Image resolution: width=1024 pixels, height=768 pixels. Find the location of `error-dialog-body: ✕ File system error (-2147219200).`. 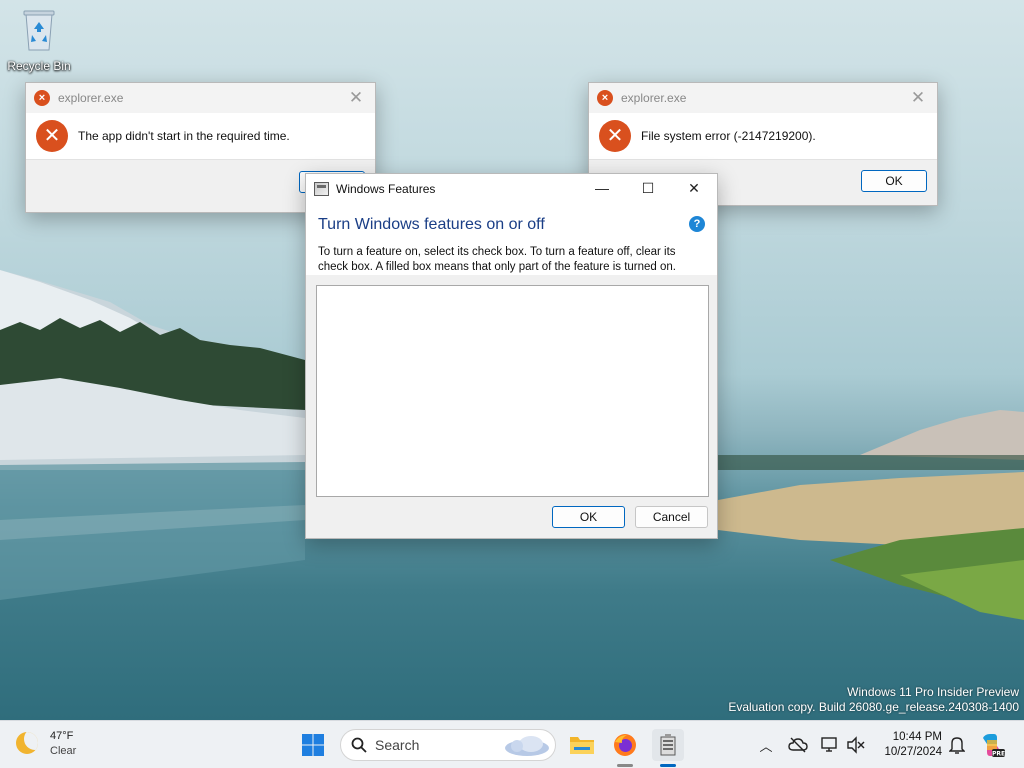

error-dialog-body: ✕ File system error (-2147219200). is located at coordinates (763, 136).